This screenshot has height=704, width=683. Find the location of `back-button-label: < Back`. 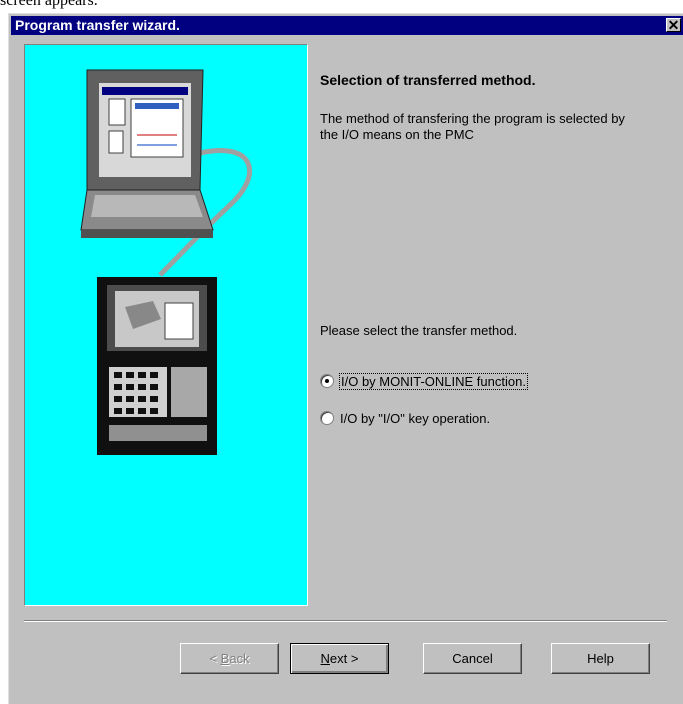

back-button-label: < Back is located at coordinates (229, 658).